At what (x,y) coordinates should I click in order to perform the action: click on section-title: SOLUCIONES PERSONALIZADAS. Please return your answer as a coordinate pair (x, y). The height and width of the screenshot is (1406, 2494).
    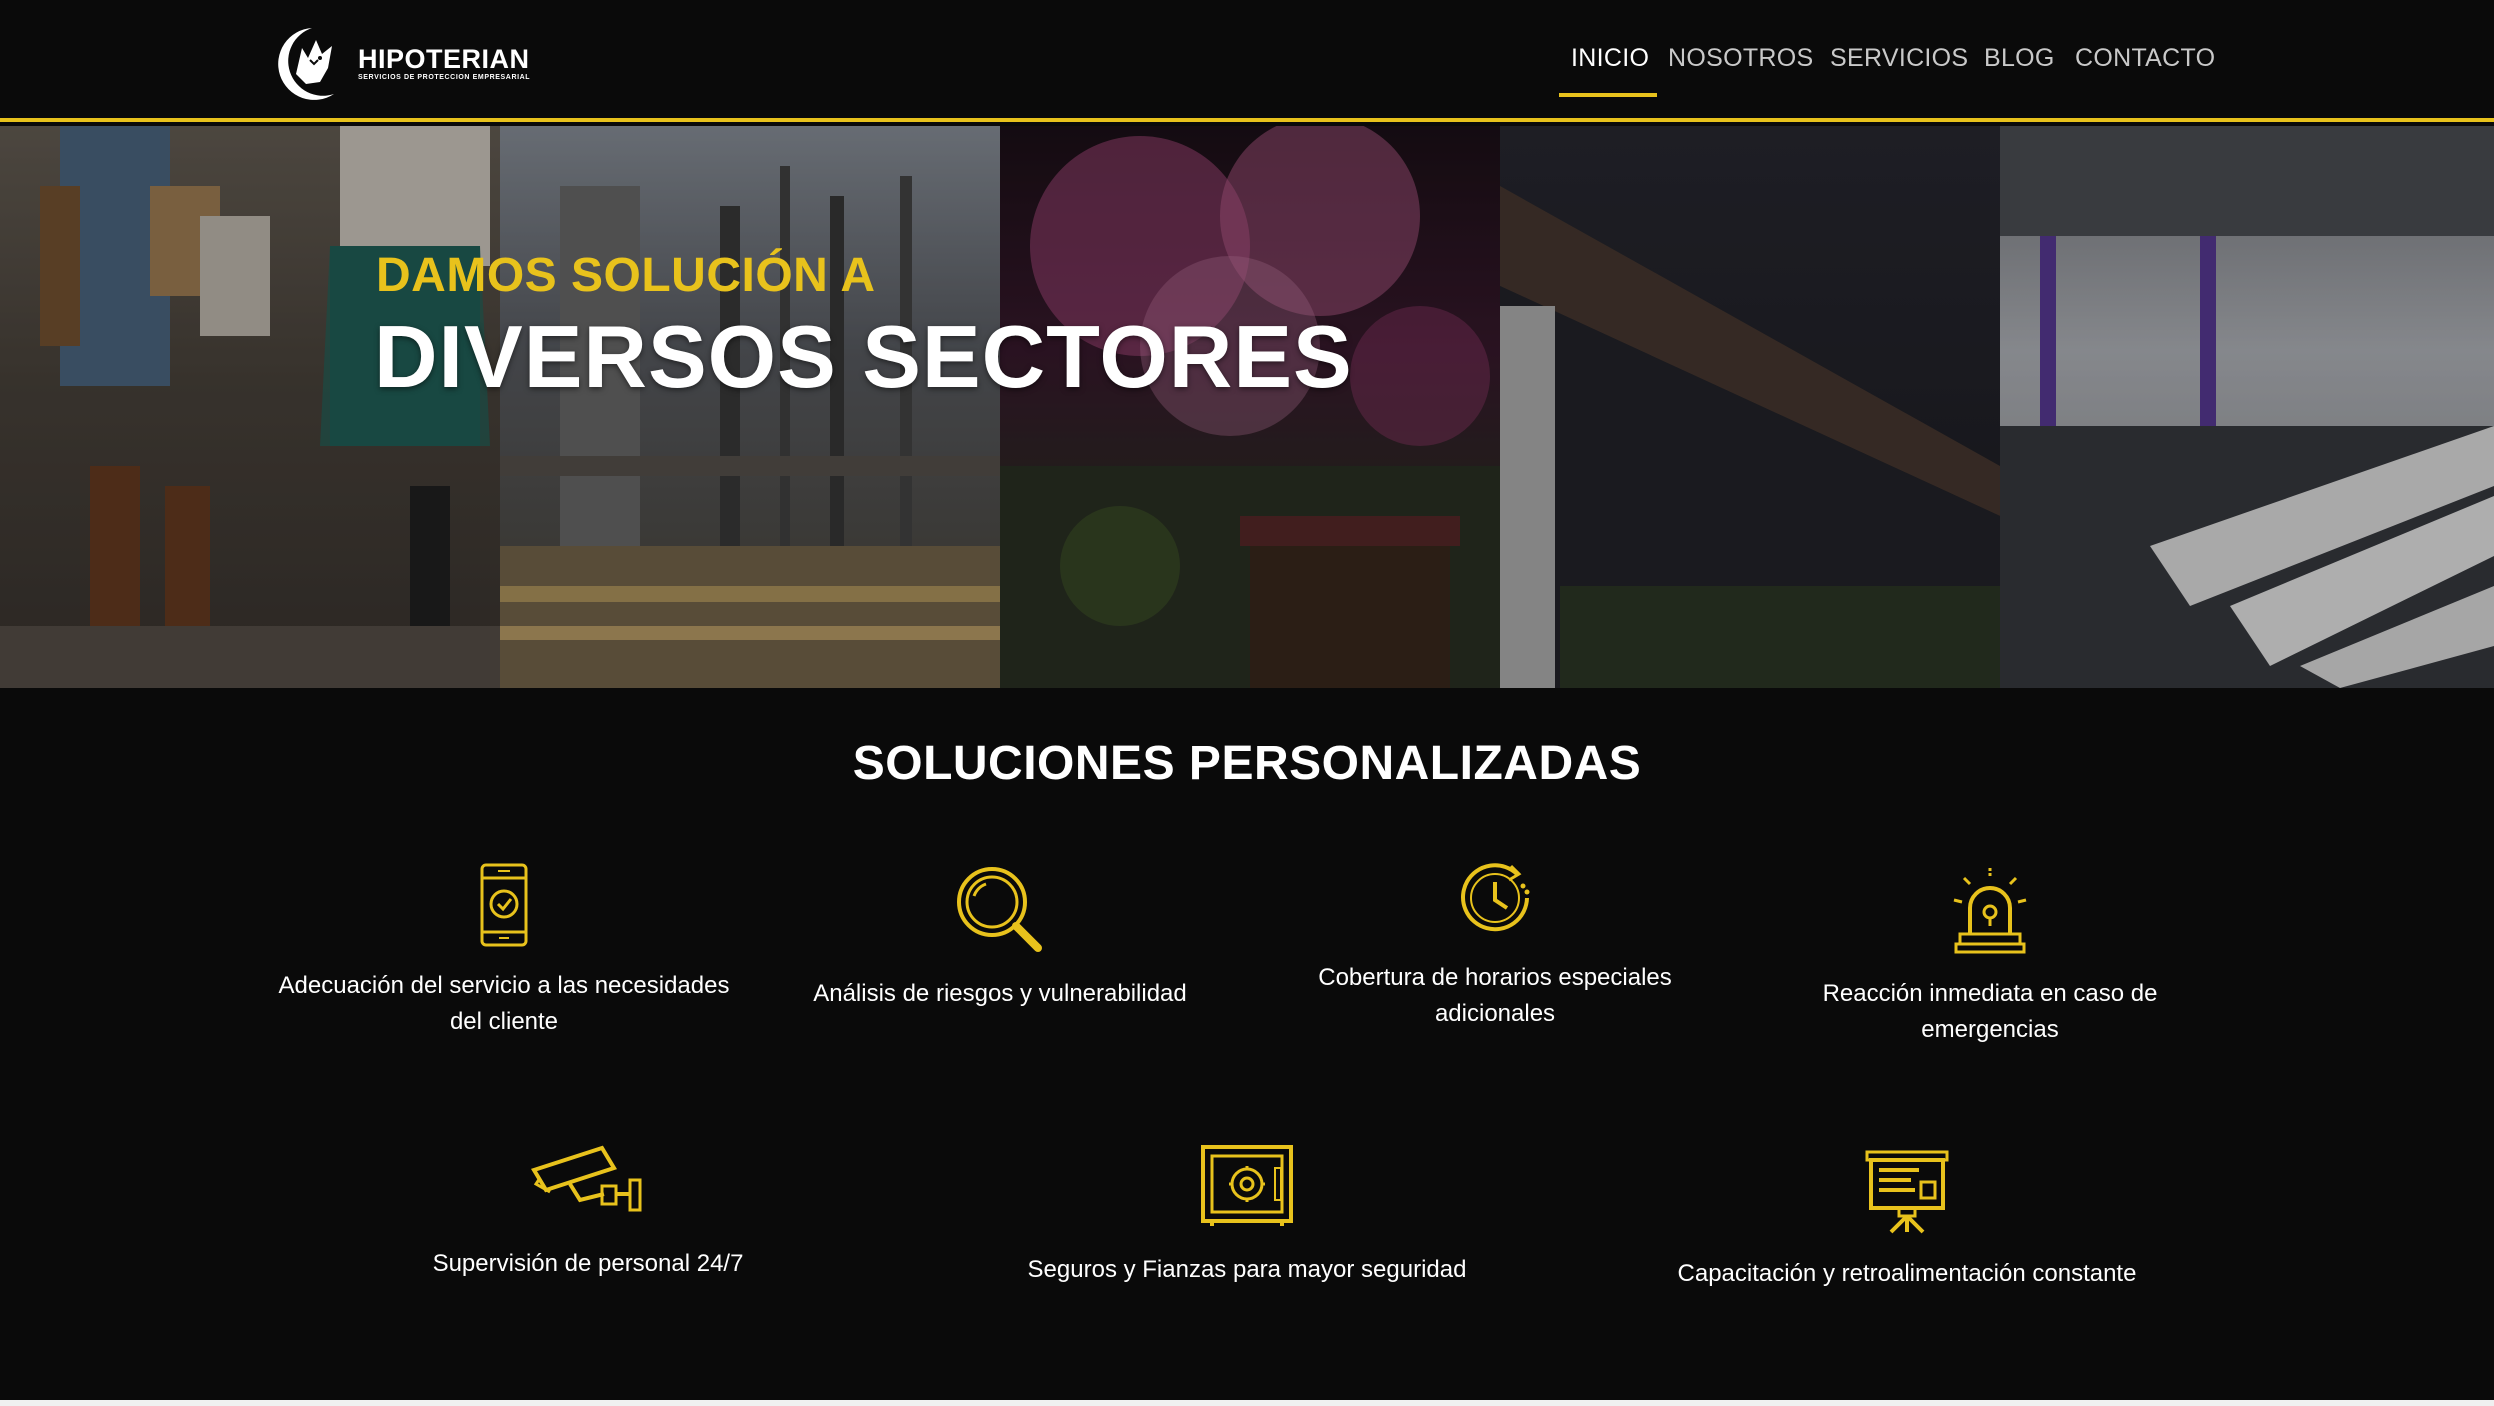
    Looking at the image, I should click on (1247, 763).